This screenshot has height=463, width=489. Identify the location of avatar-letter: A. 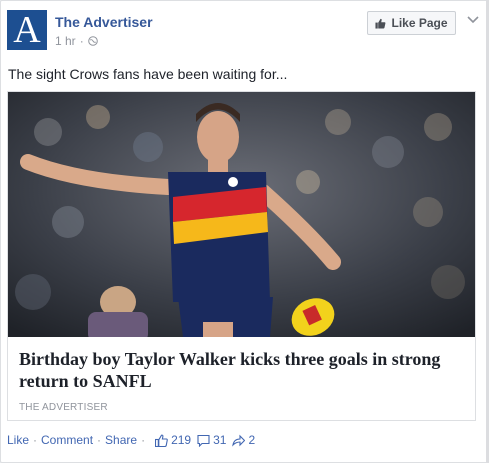
(27, 30).